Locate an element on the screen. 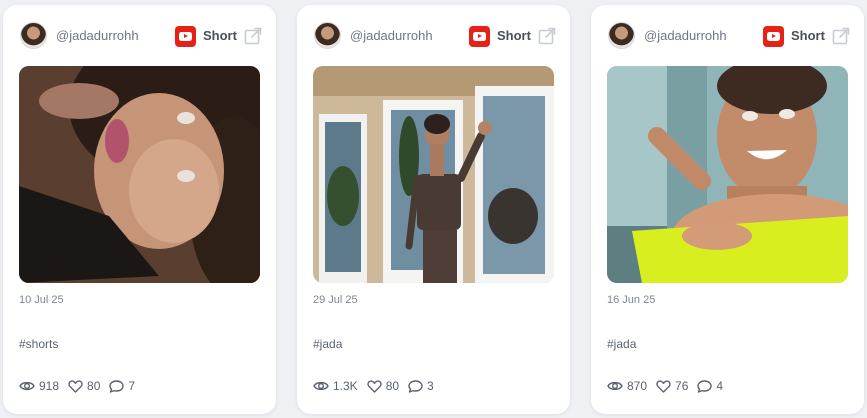 The image size is (867, 418). post-stats: 870 76 4 is located at coordinates (669, 386).